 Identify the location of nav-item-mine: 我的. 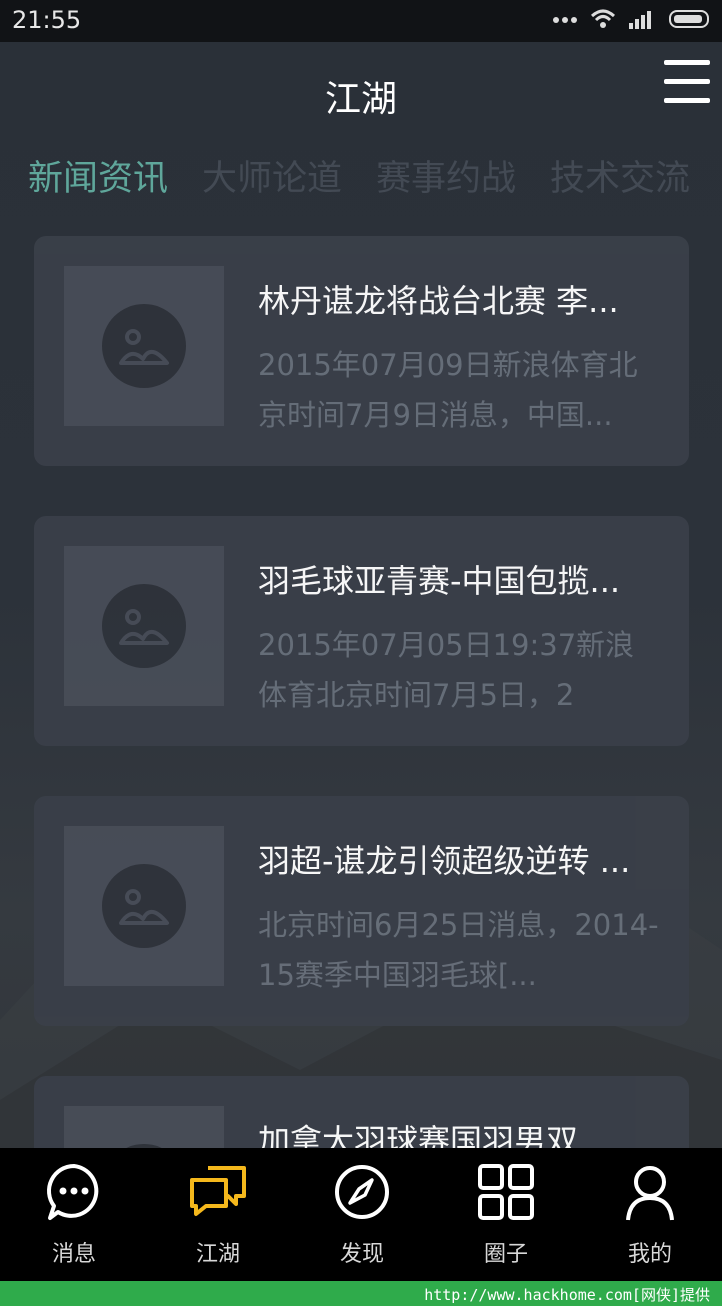
(650, 1214).